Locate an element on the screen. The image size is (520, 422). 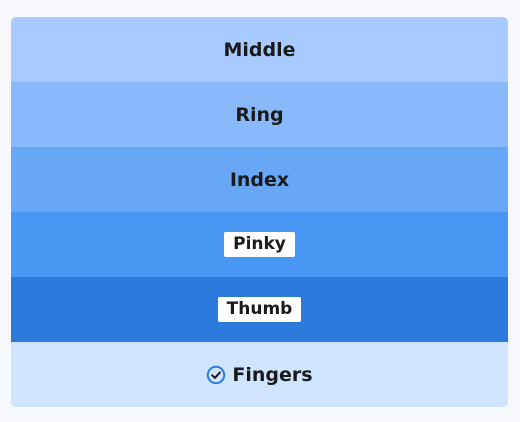
row-ring: Ring is located at coordinates (259, 114).